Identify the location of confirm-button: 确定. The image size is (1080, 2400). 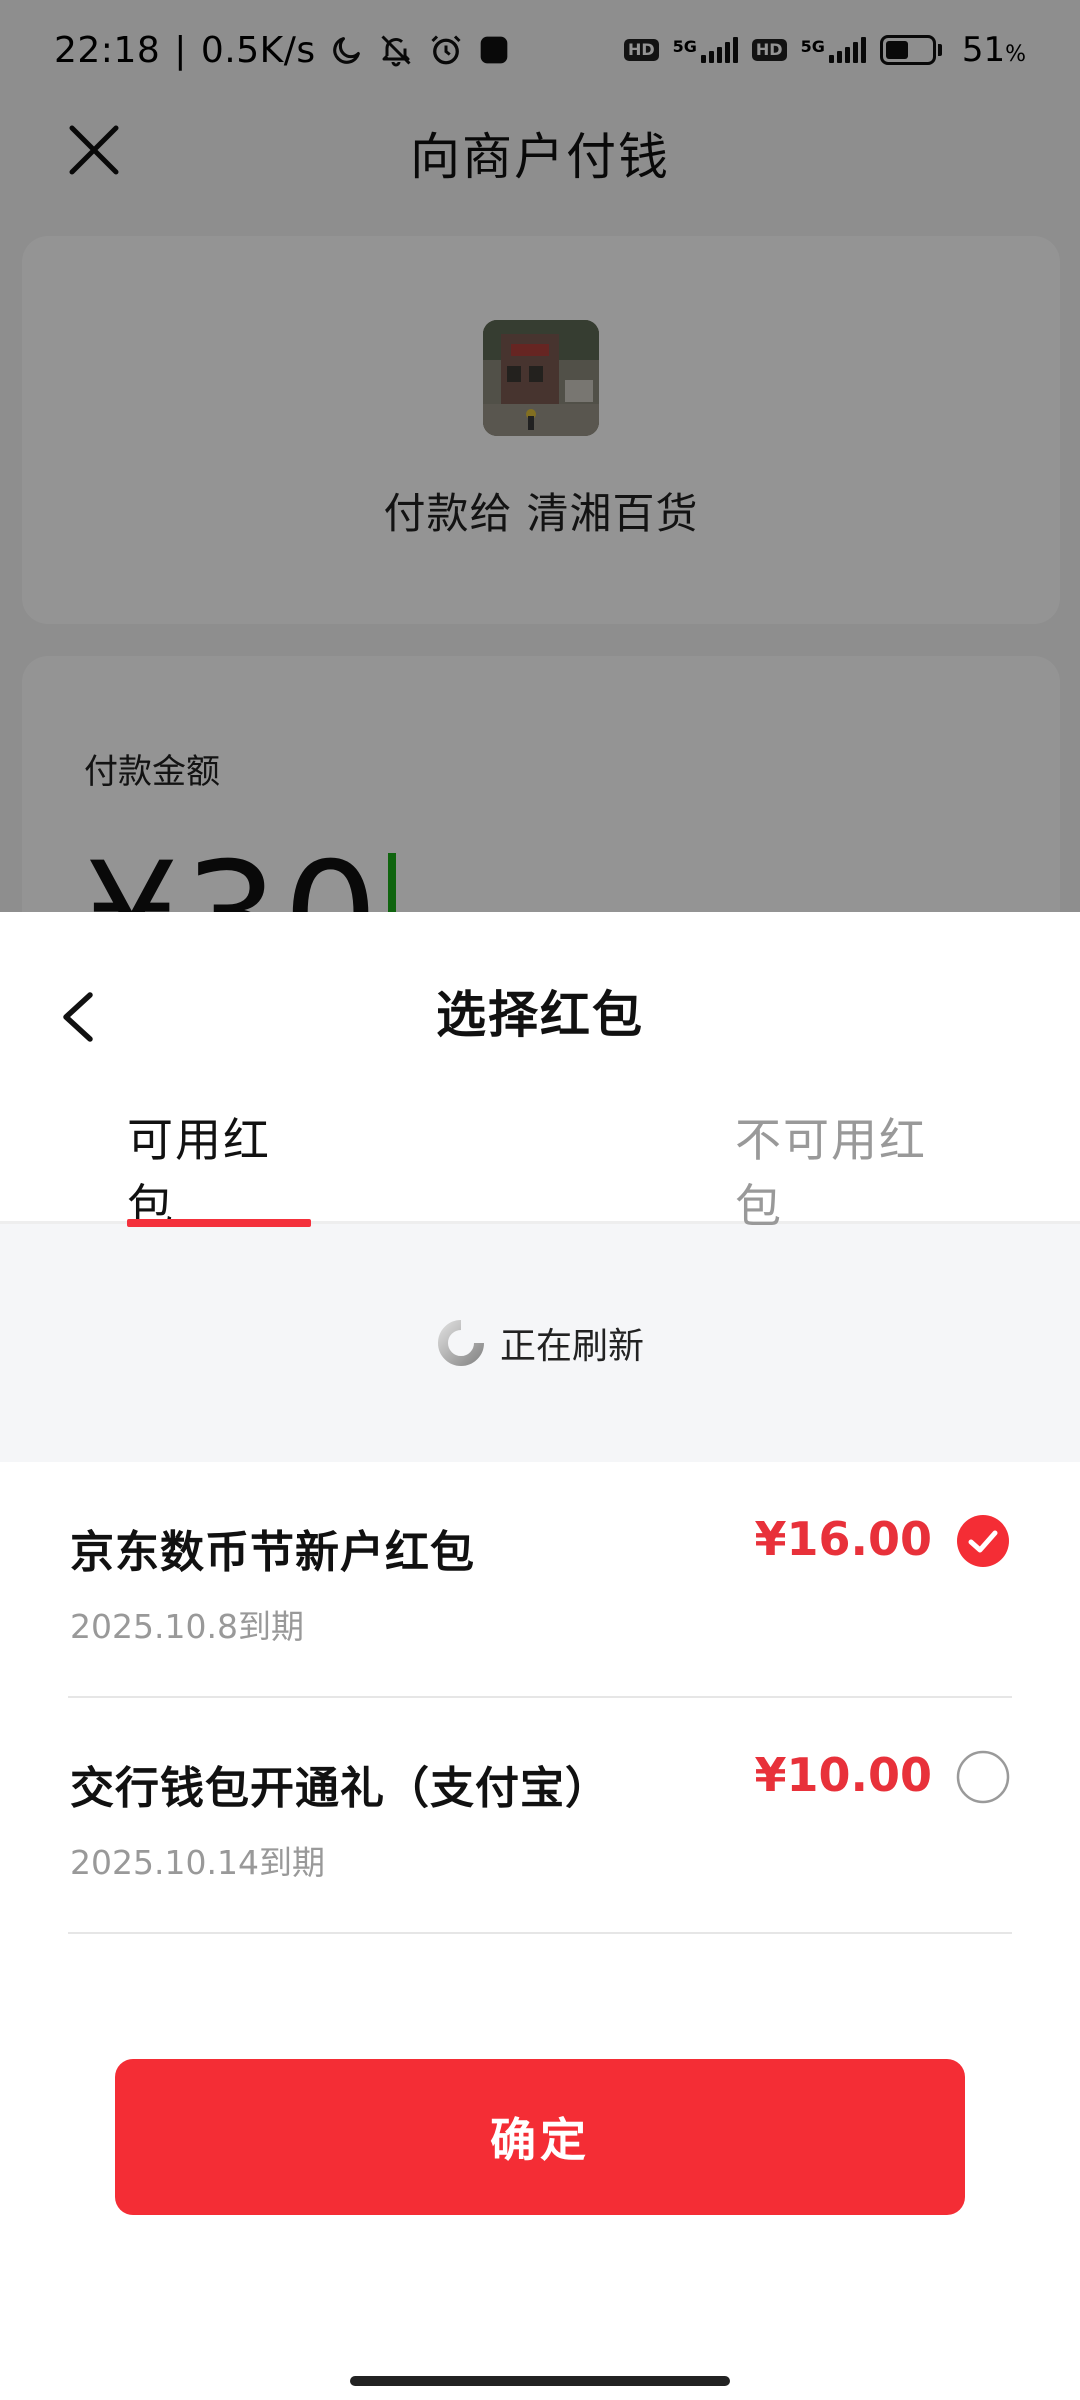
(540, 2137).